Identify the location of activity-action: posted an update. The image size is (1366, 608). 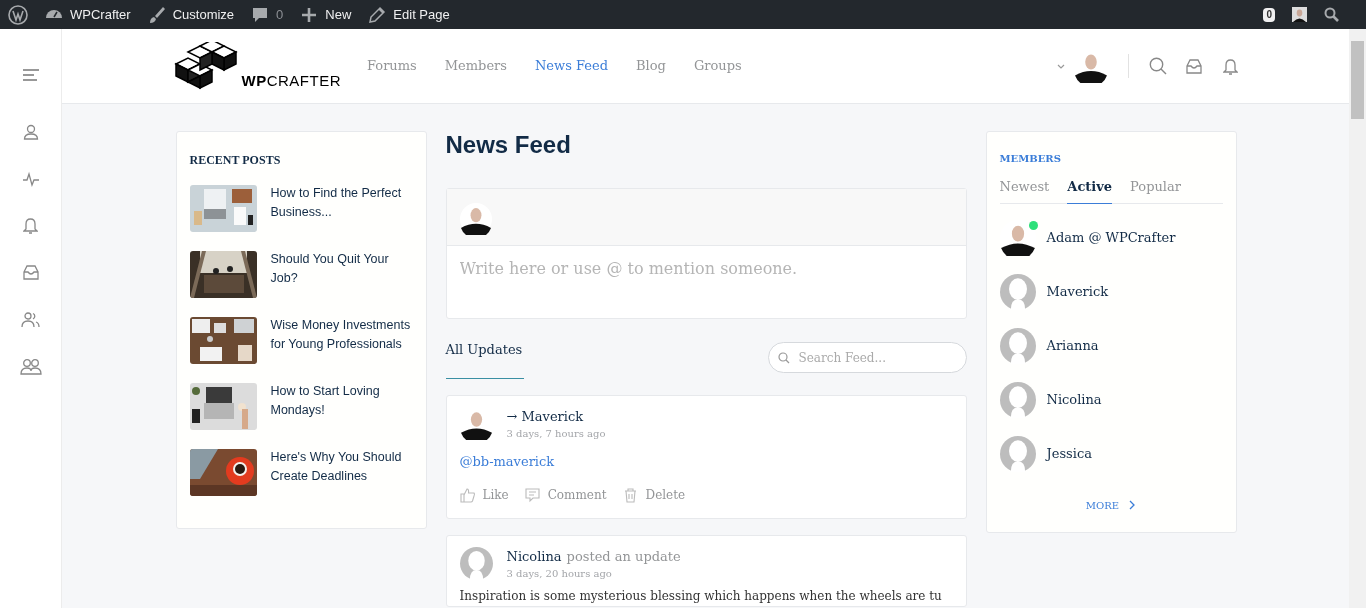
(623, 557).